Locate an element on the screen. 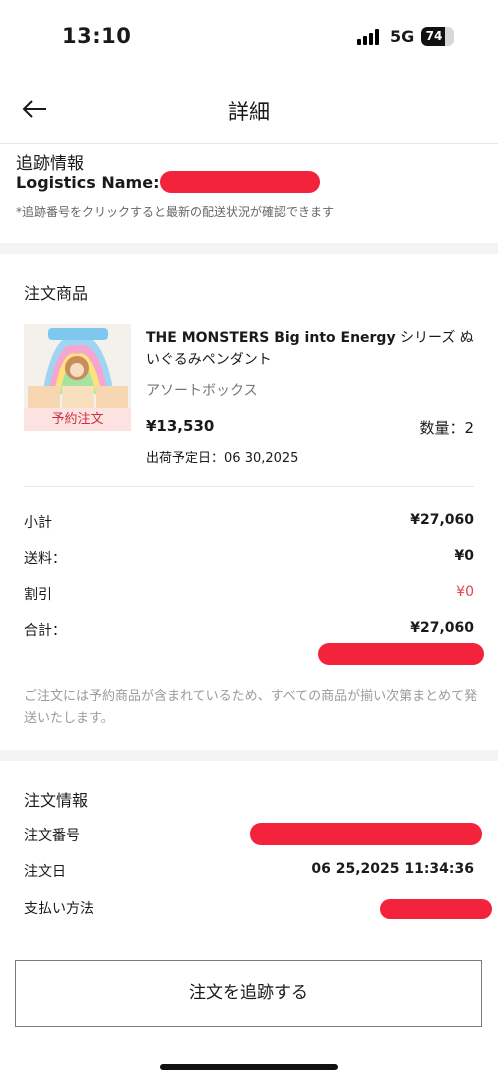  status-bar: 13:10 5G 74 is located at coordinates (249, 37).